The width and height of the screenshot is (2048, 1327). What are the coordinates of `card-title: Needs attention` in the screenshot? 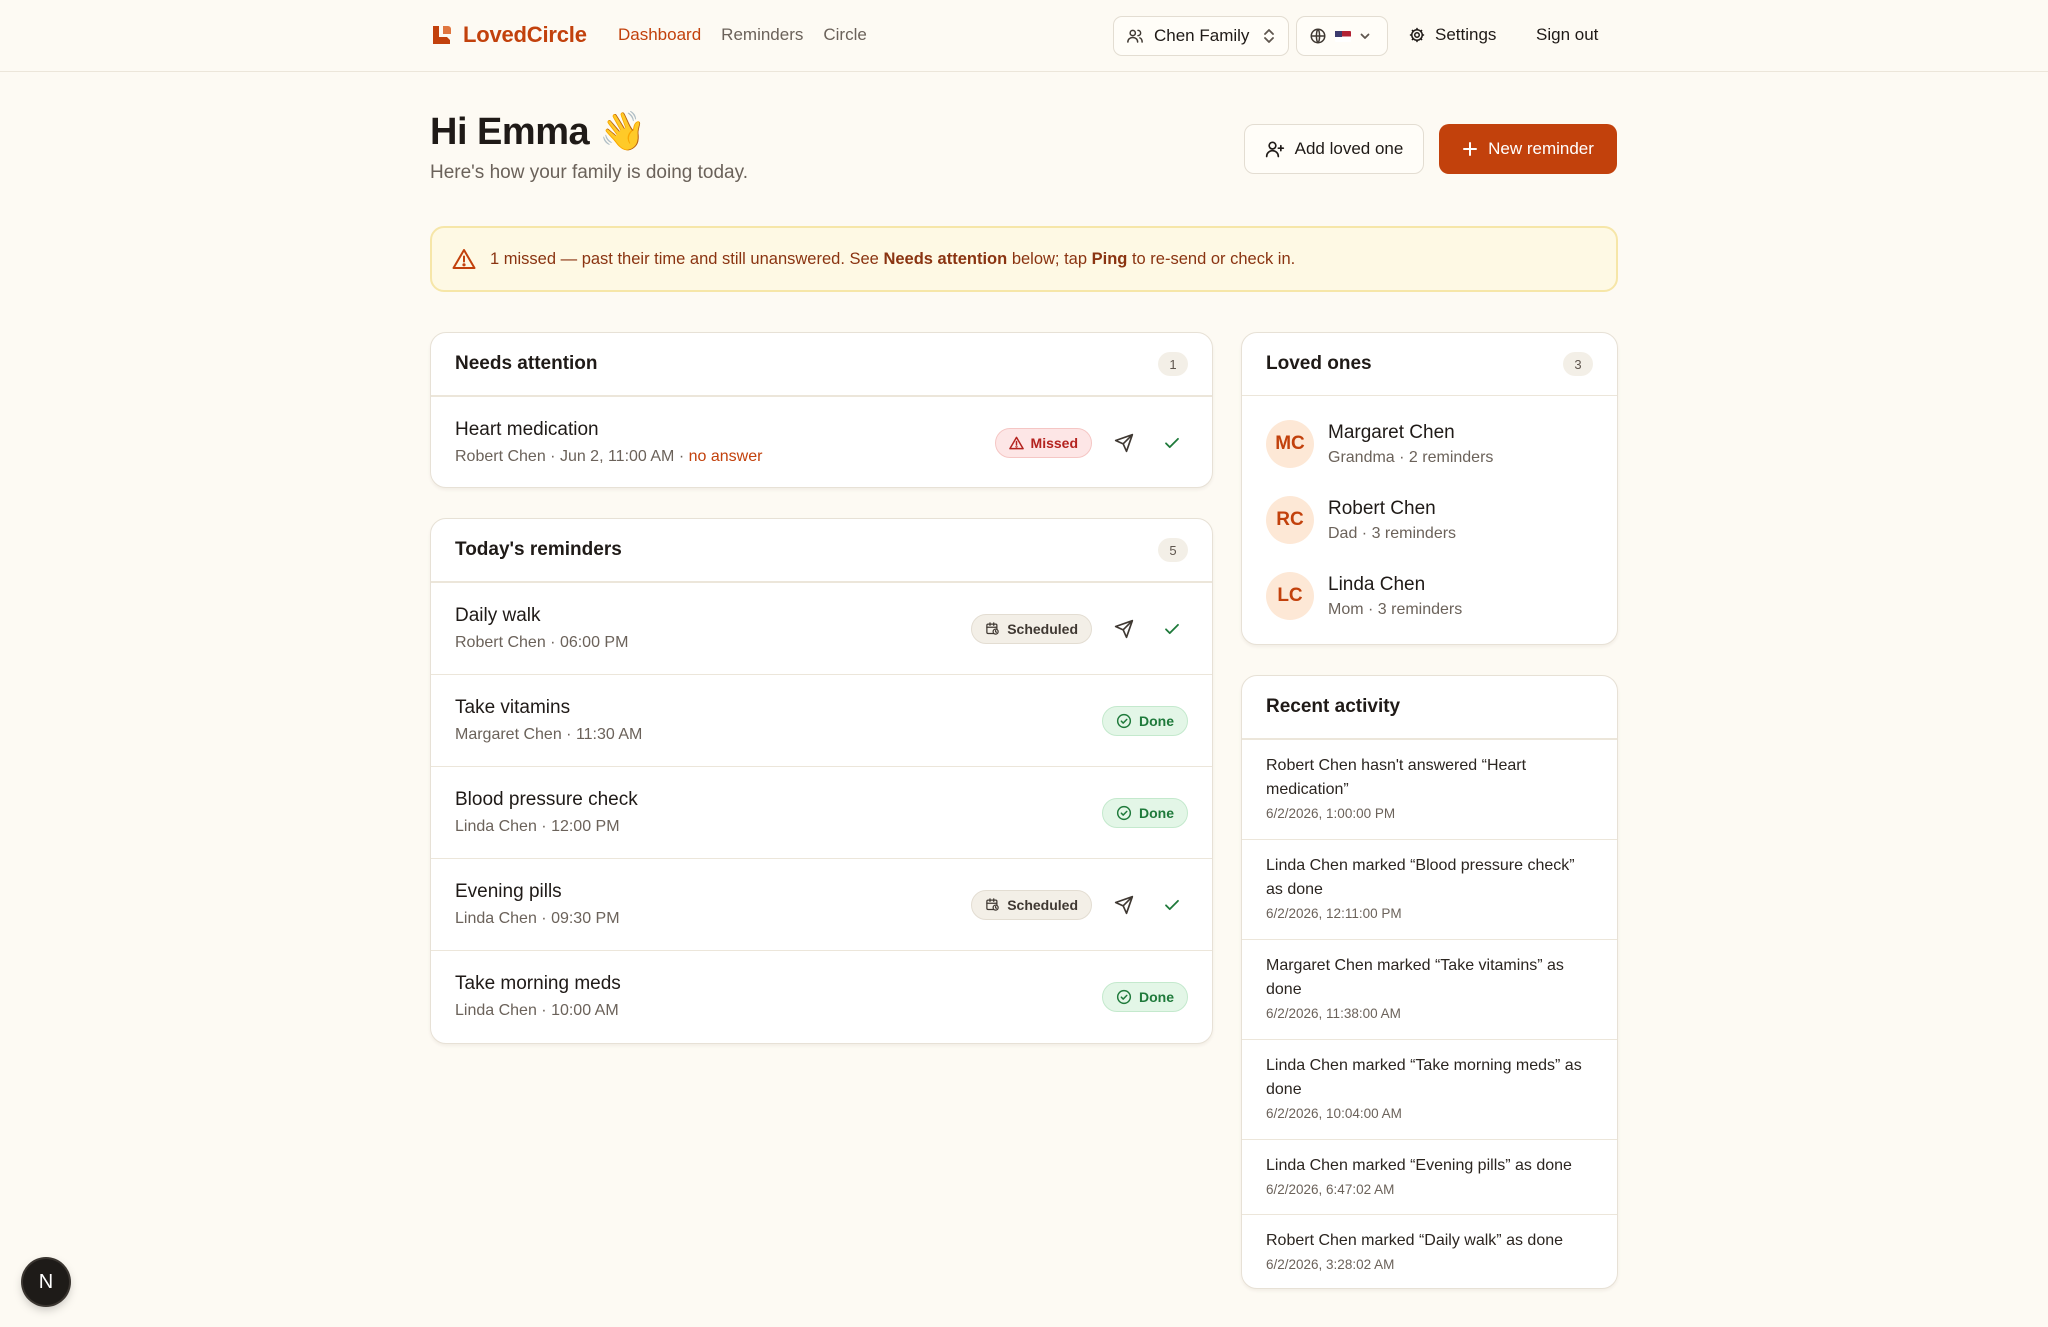 It's located at (526, 363).